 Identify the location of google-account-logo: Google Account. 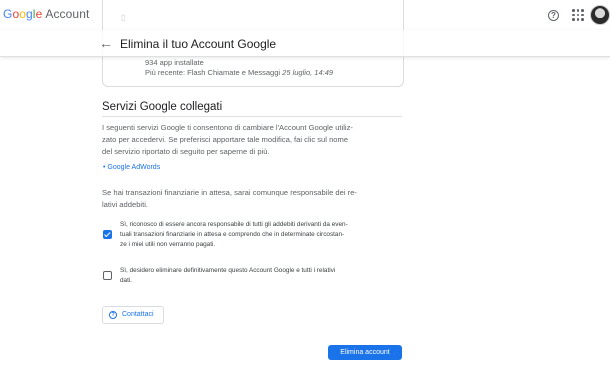
(46, 14).